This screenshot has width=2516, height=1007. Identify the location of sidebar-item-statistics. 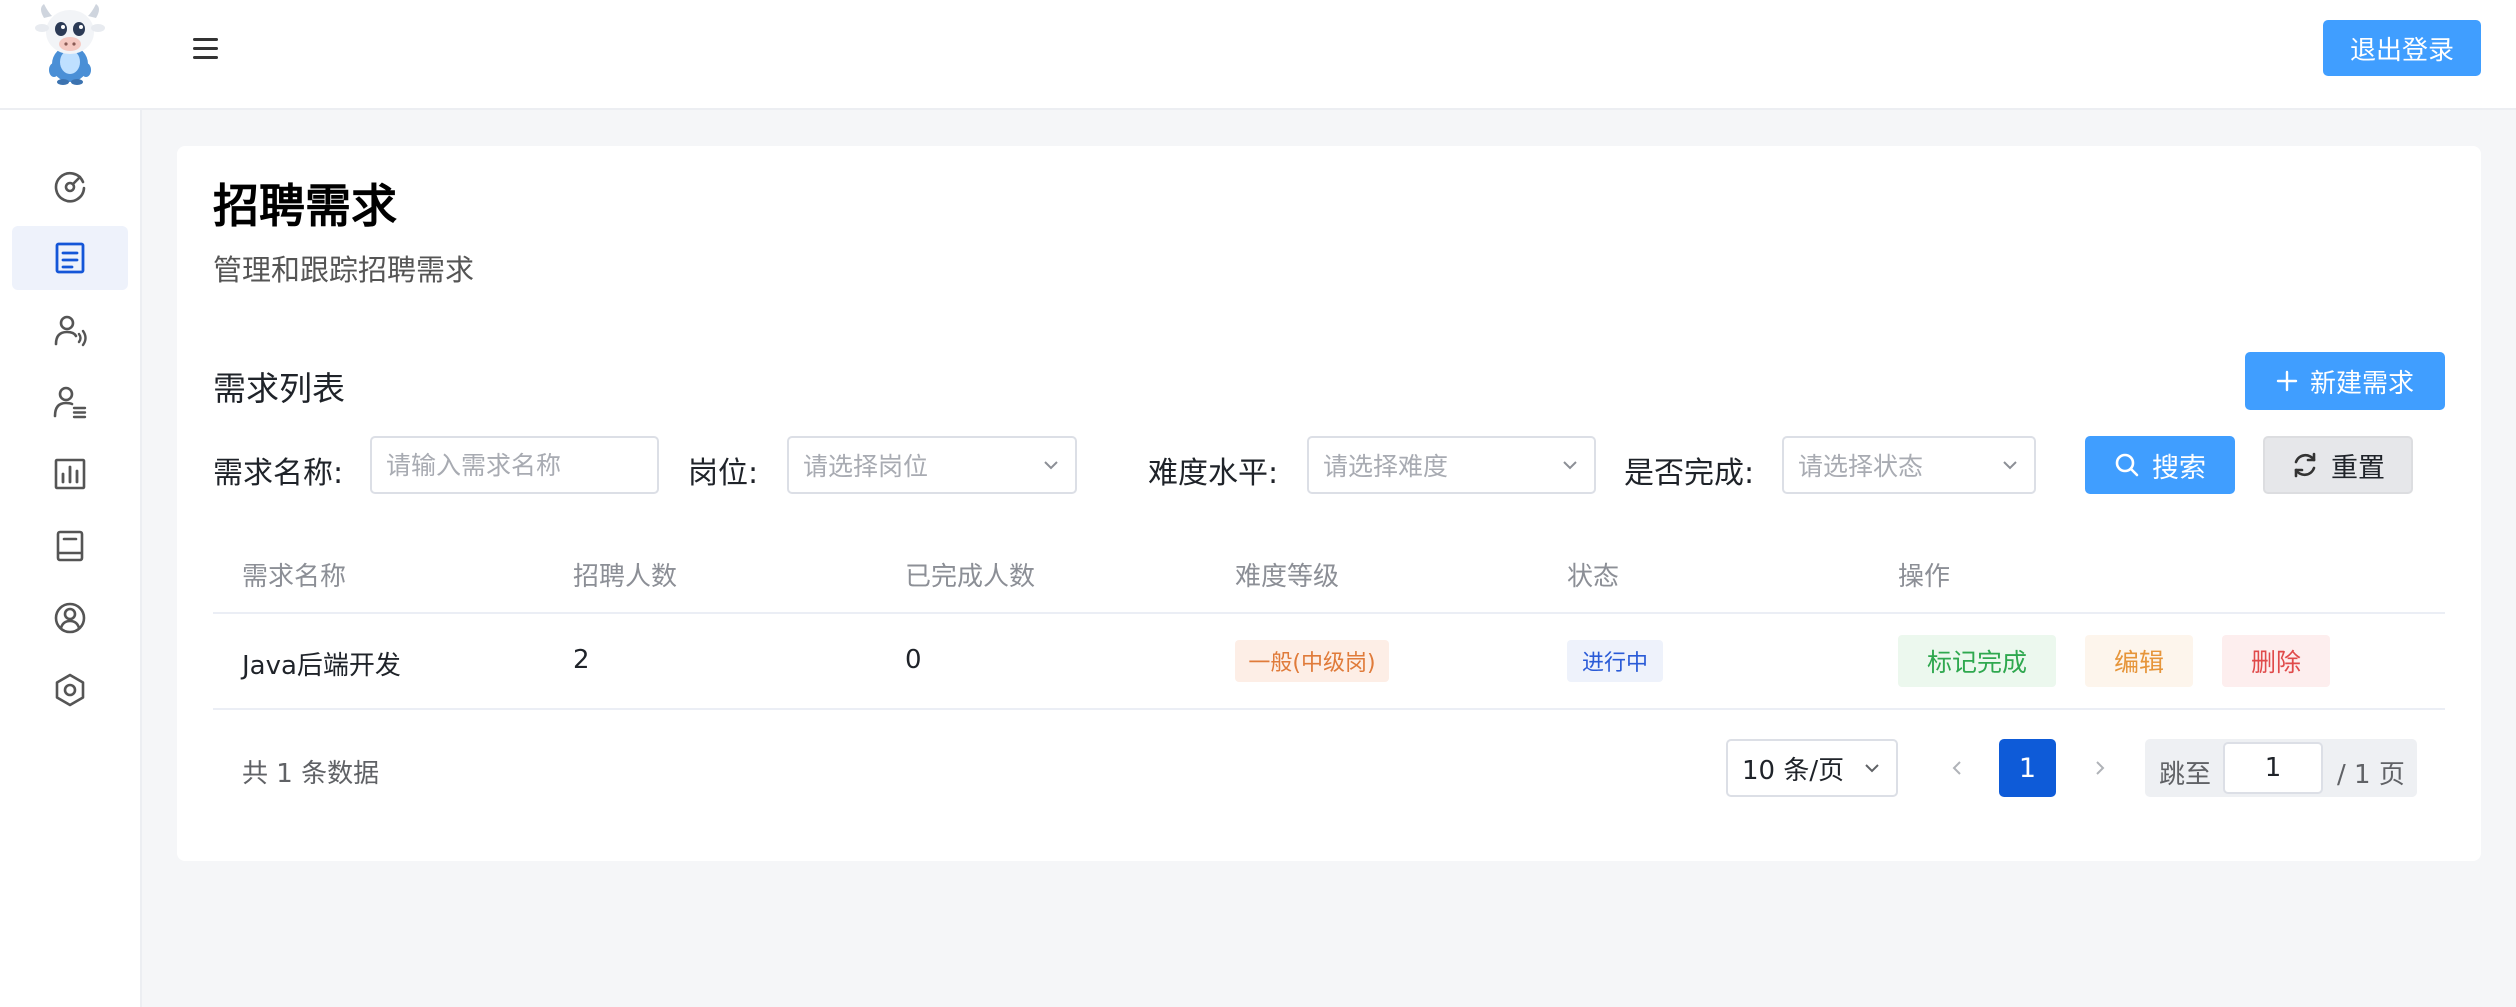
(70, 474).